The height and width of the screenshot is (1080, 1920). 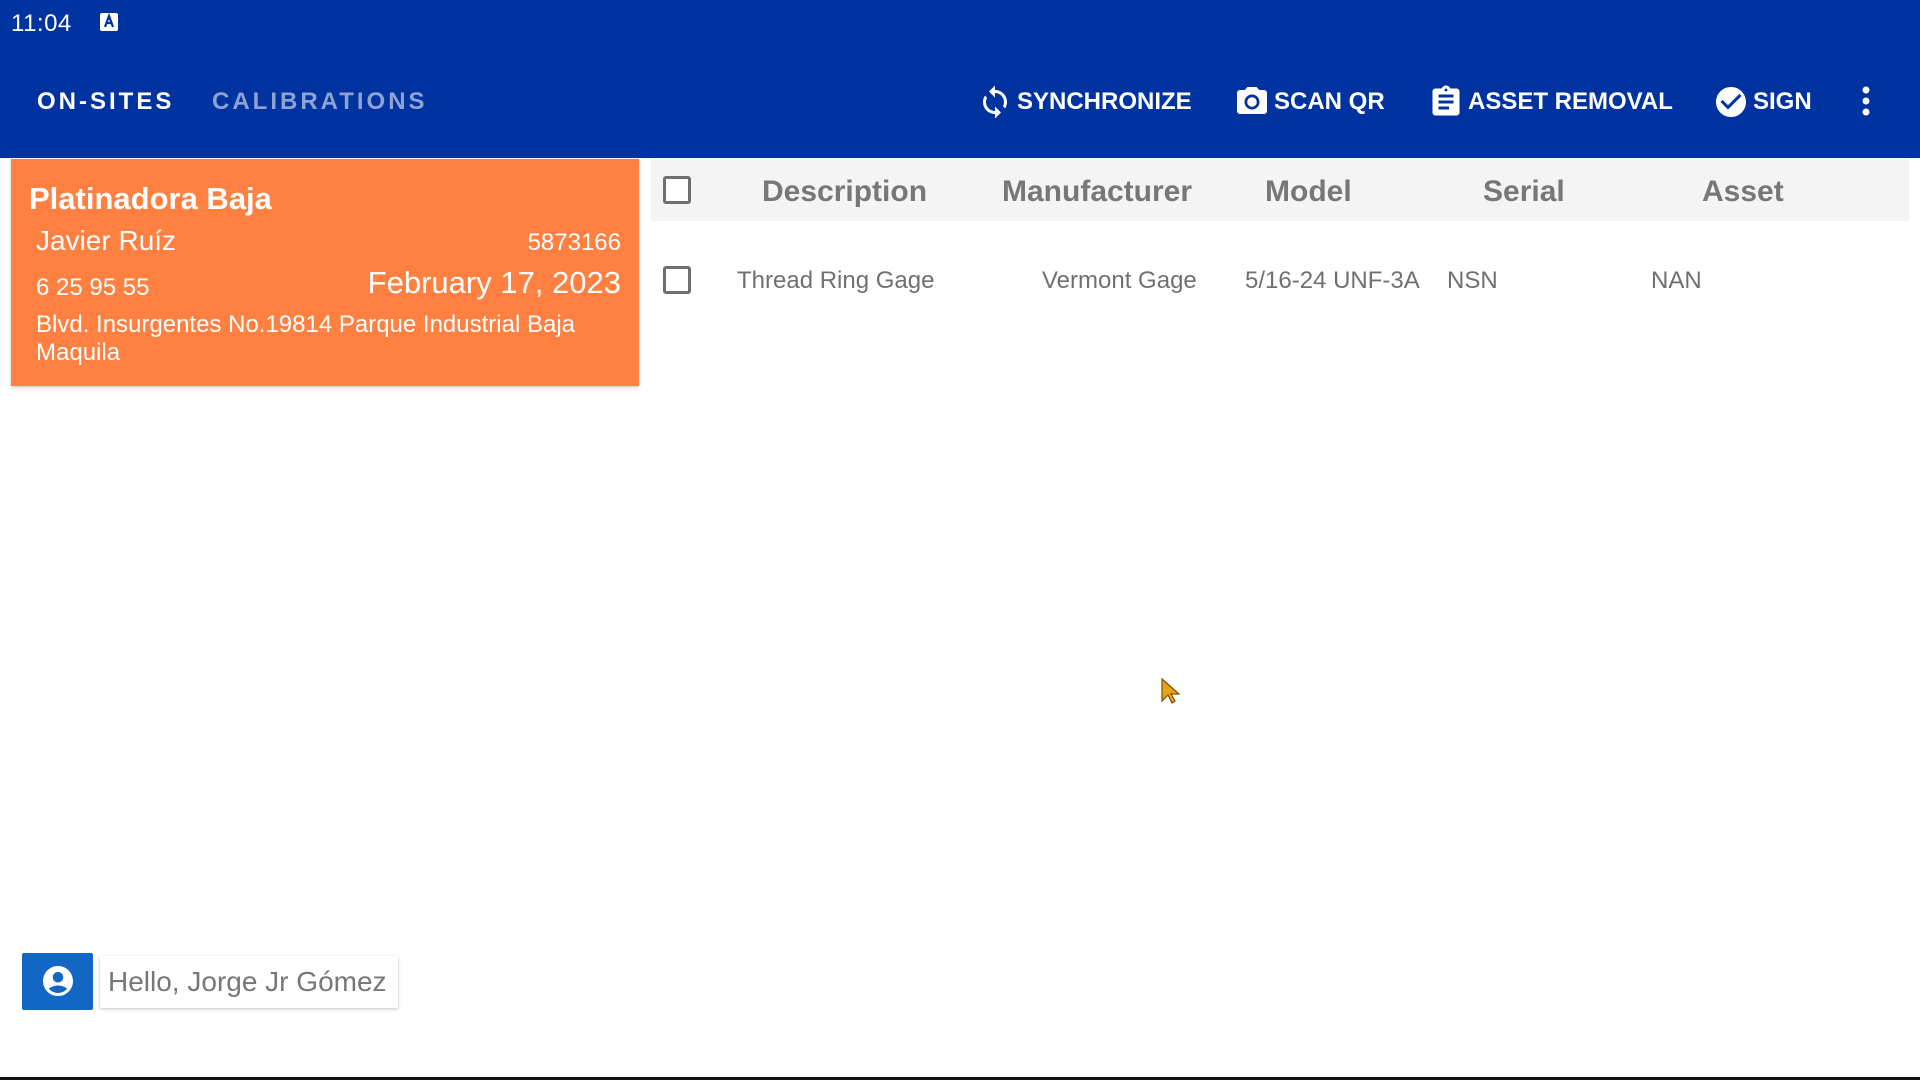 What do you see at coordinates (677, 280) in the screenshot?
I see `row-checkbox` at bounding box center [677, 280].